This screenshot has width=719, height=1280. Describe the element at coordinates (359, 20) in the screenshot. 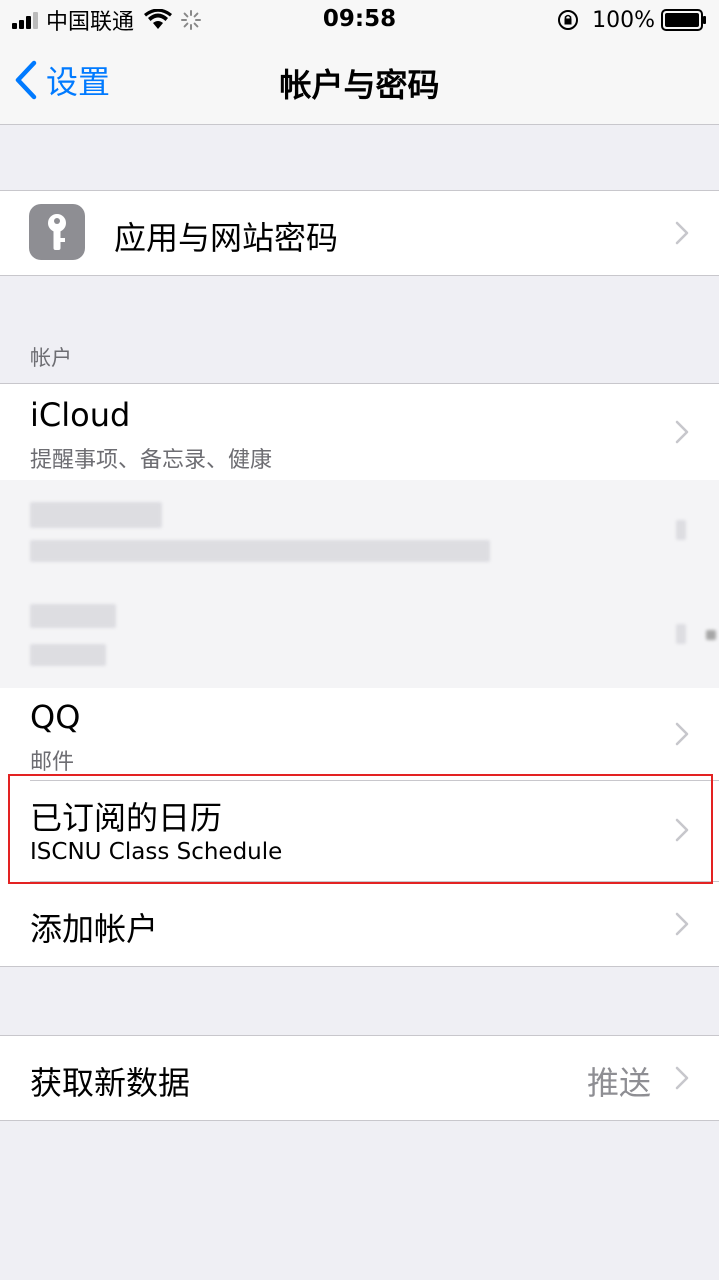

I see `status-bar: 中国联通 09:58 100%` at that location.